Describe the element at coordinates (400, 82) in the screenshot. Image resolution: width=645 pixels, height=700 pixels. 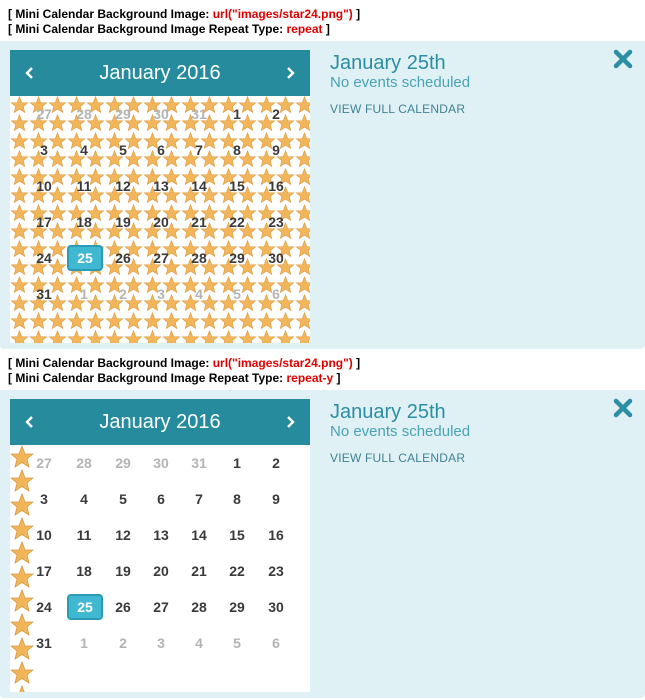
I see `events-status: No events scheduled` at that location.